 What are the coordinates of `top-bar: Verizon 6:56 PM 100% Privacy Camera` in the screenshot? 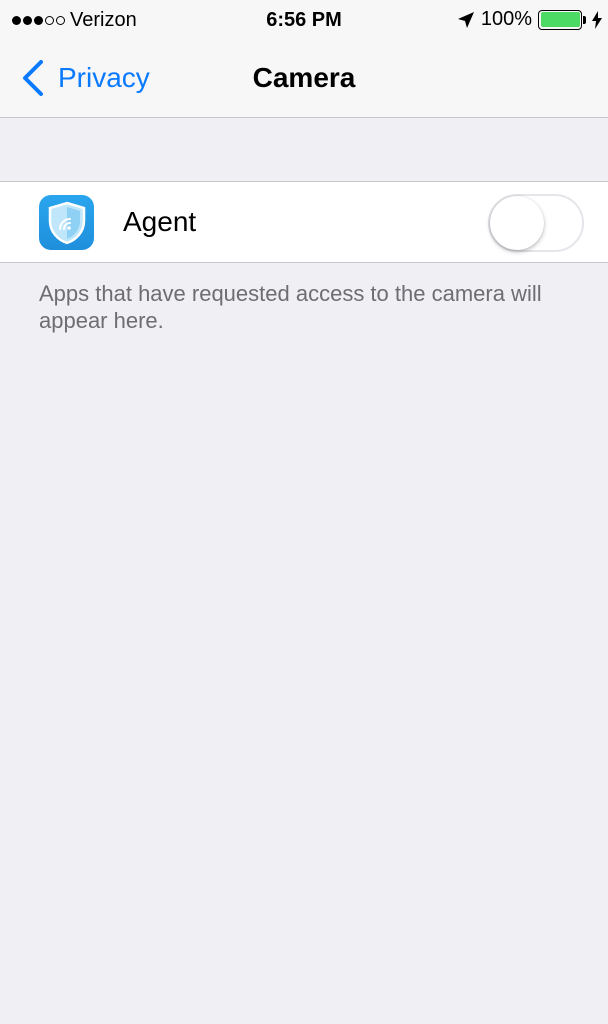 It's located at (304, 59).